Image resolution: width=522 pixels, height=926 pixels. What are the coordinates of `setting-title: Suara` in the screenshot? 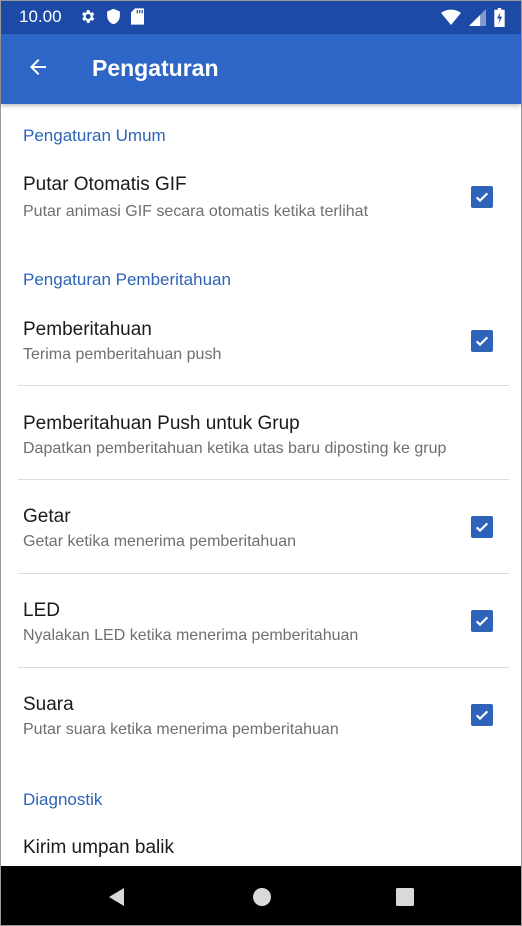 It's located at (48, 704).